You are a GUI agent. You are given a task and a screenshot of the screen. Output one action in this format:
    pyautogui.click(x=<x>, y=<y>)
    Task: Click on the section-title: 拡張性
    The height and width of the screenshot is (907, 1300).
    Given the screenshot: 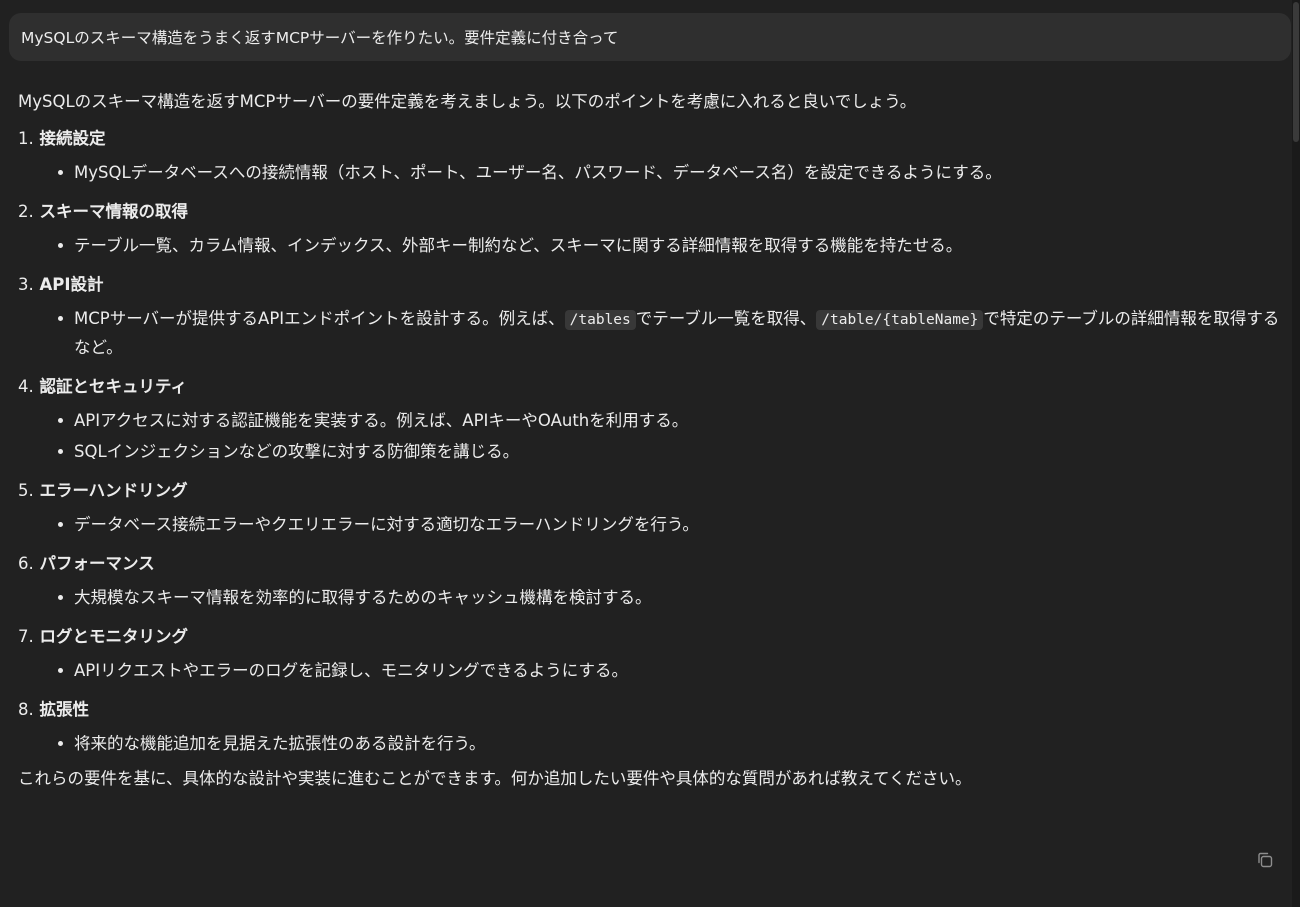 What is the action you would take?
    pyautogui.click(x=64, y=709)
    